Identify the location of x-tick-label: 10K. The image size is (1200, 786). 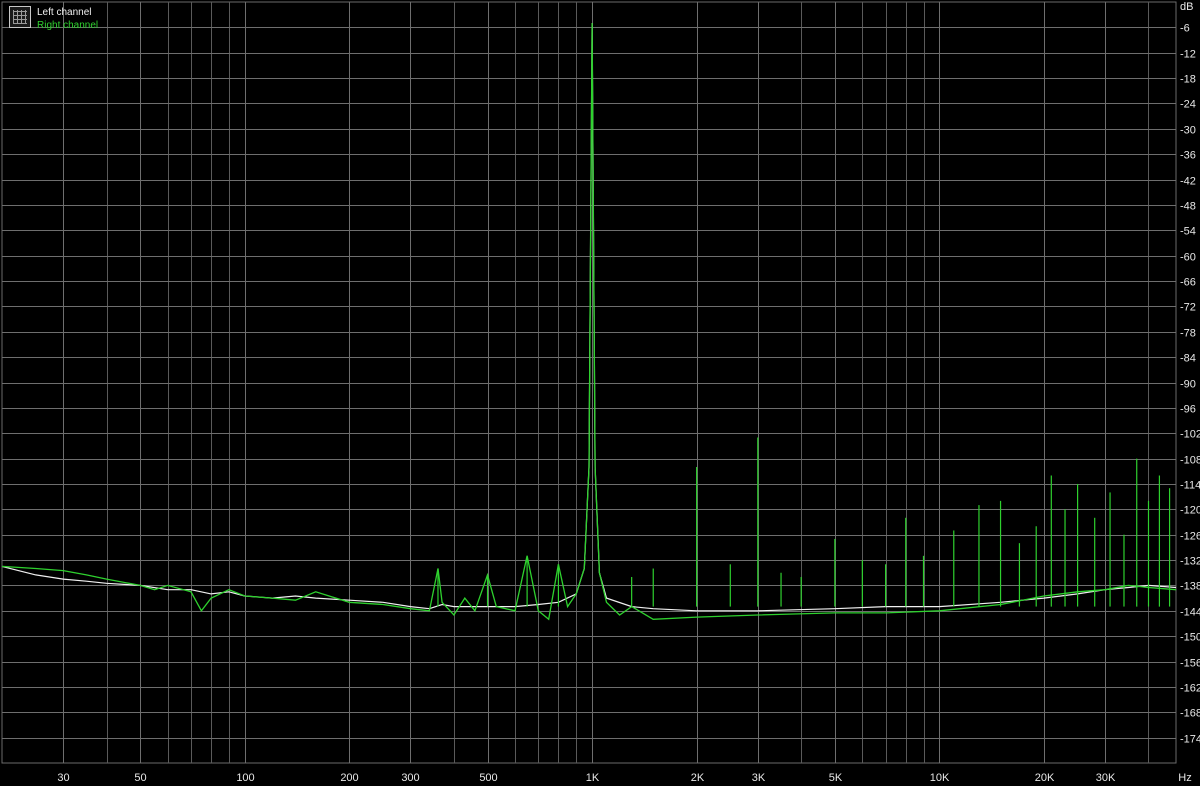
(940, 778).